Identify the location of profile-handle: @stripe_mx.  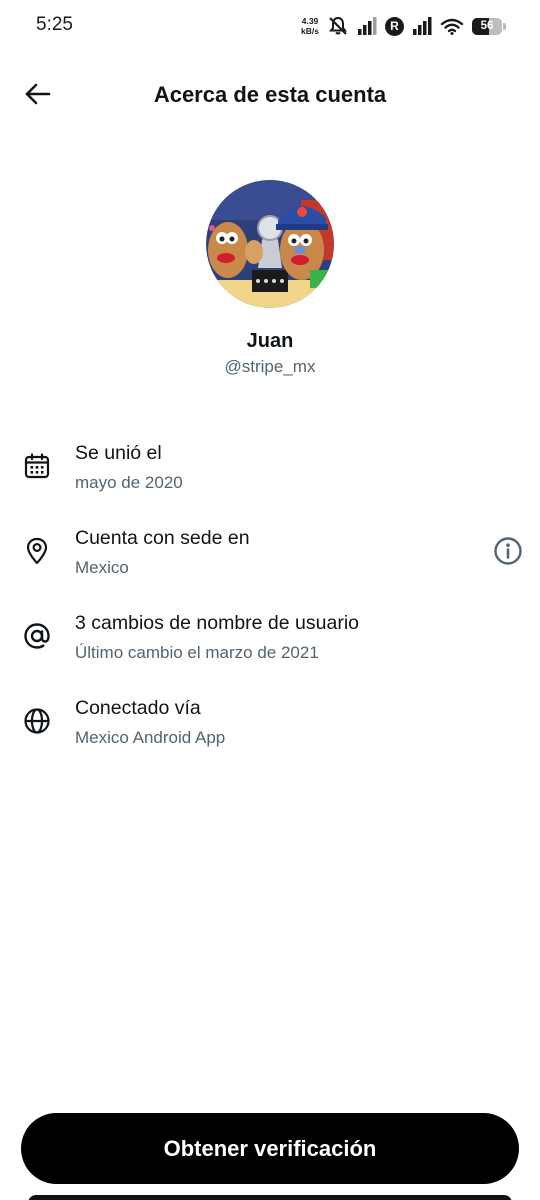
(270, 366).